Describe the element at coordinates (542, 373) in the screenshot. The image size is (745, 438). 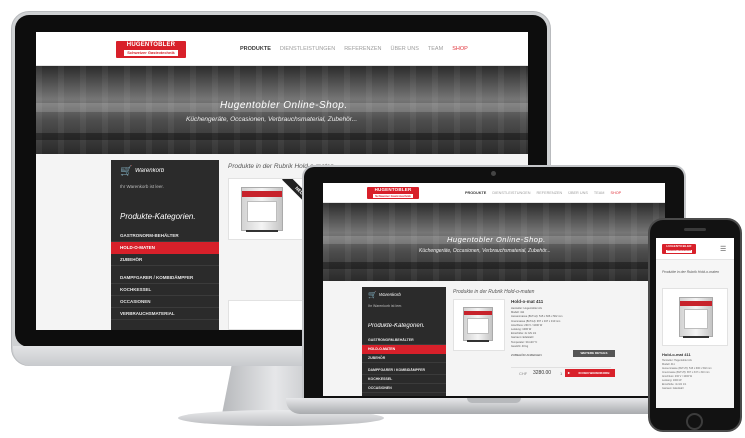
I see `product-price: 3280.00` at that location.